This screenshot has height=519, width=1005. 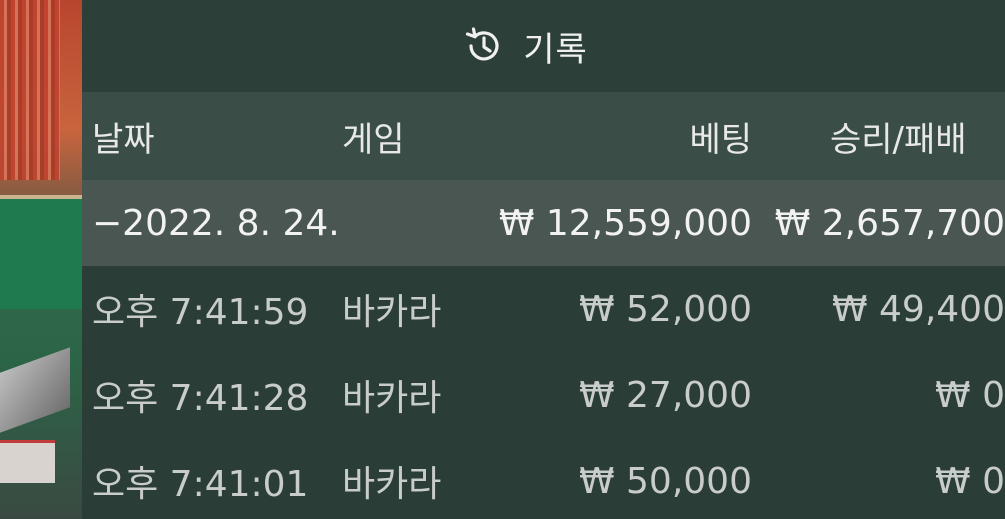 What do you see at coordinates (555, 49) in the screenshot?
I see `panel-title: 기록` at bounding box center [555, 49].